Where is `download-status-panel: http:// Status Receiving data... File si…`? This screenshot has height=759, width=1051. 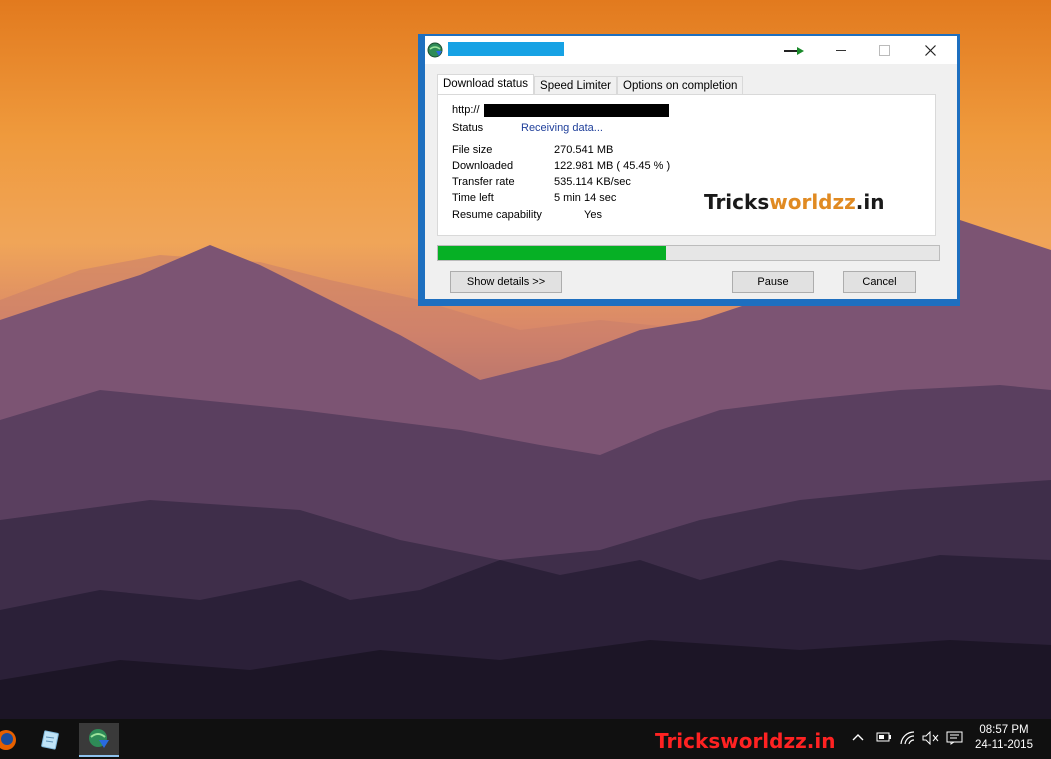
download-status-panel: http:// Status Receiving data... File si… is located at coordinates (686, 165).